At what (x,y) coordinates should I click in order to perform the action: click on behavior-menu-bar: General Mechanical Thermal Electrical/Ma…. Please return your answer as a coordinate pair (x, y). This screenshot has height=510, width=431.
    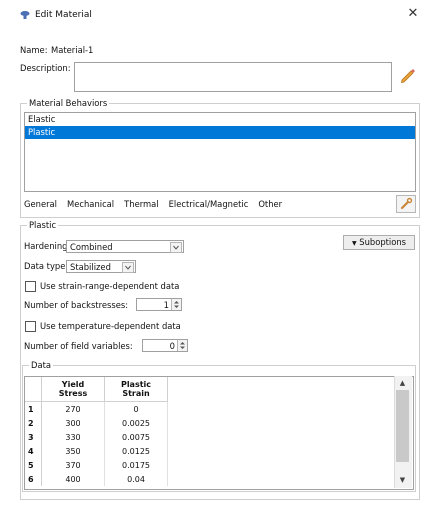
    Looking at the image, I should click on (158, 204).